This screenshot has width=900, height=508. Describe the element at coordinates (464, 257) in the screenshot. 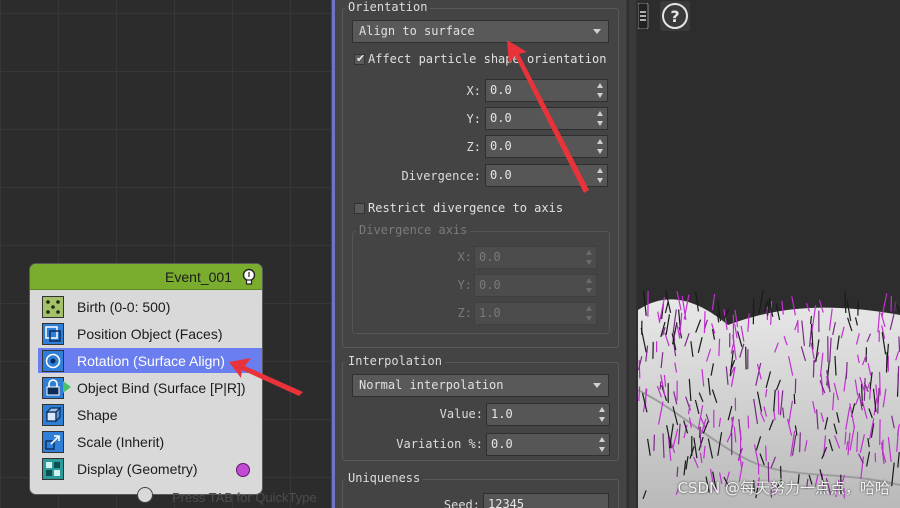

I see `axis-x-label: X:` at that location.